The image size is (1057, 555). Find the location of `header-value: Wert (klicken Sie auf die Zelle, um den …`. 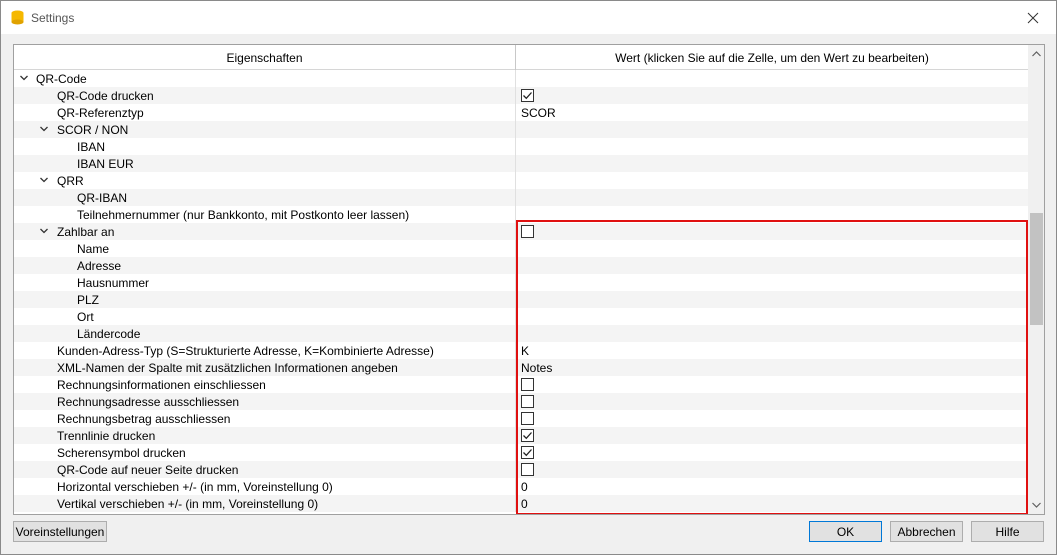

header-value: Wert (klicken Sie auf die Zelle, um den … is located at coordinates (772, 57).